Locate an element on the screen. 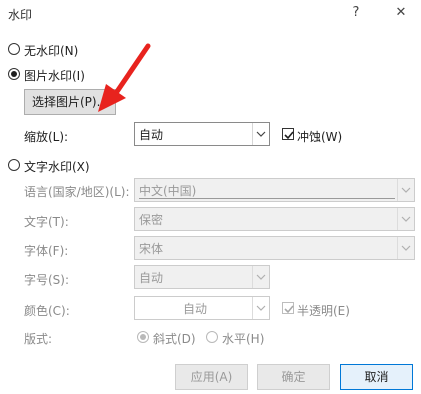 The image size is (421, 394). red-arrow-annotation is located at coordinates (124, 77).